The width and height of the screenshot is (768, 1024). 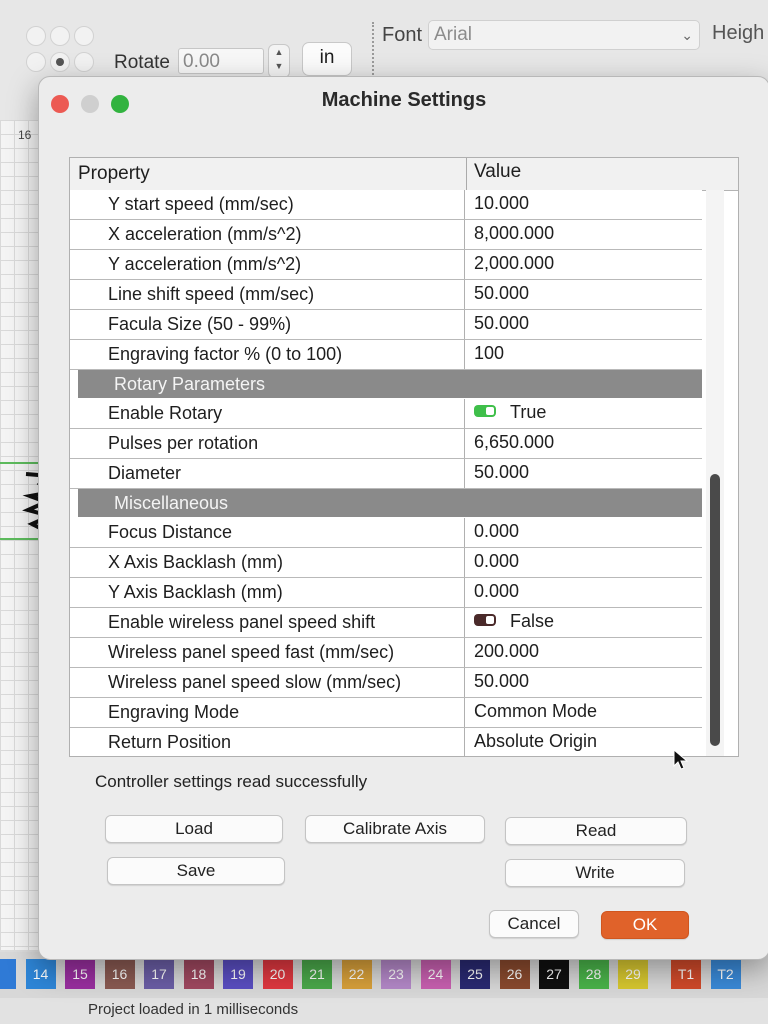 I want to click on mouse-cursor-icon, so click(x=681, y=759).